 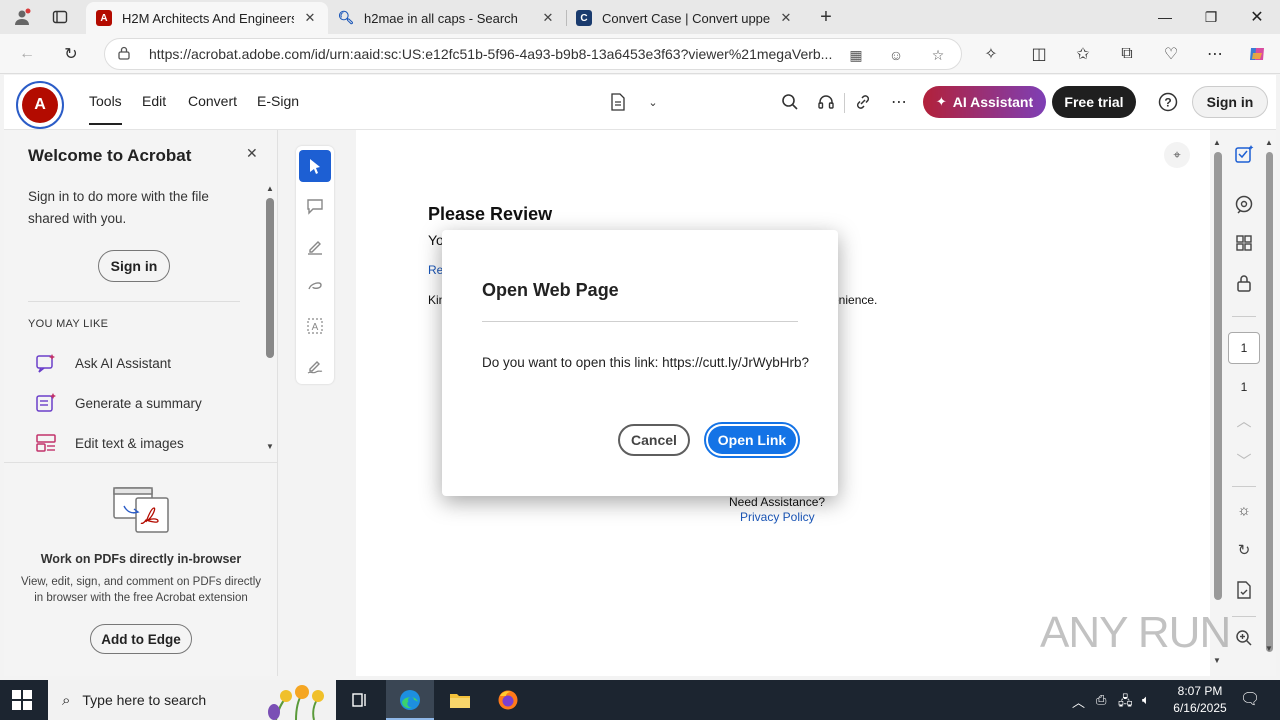 What do you see at coordinates (212, 101) in the screenshot?
I see `tab-convert: Convert` at bounding box center [212, 101].